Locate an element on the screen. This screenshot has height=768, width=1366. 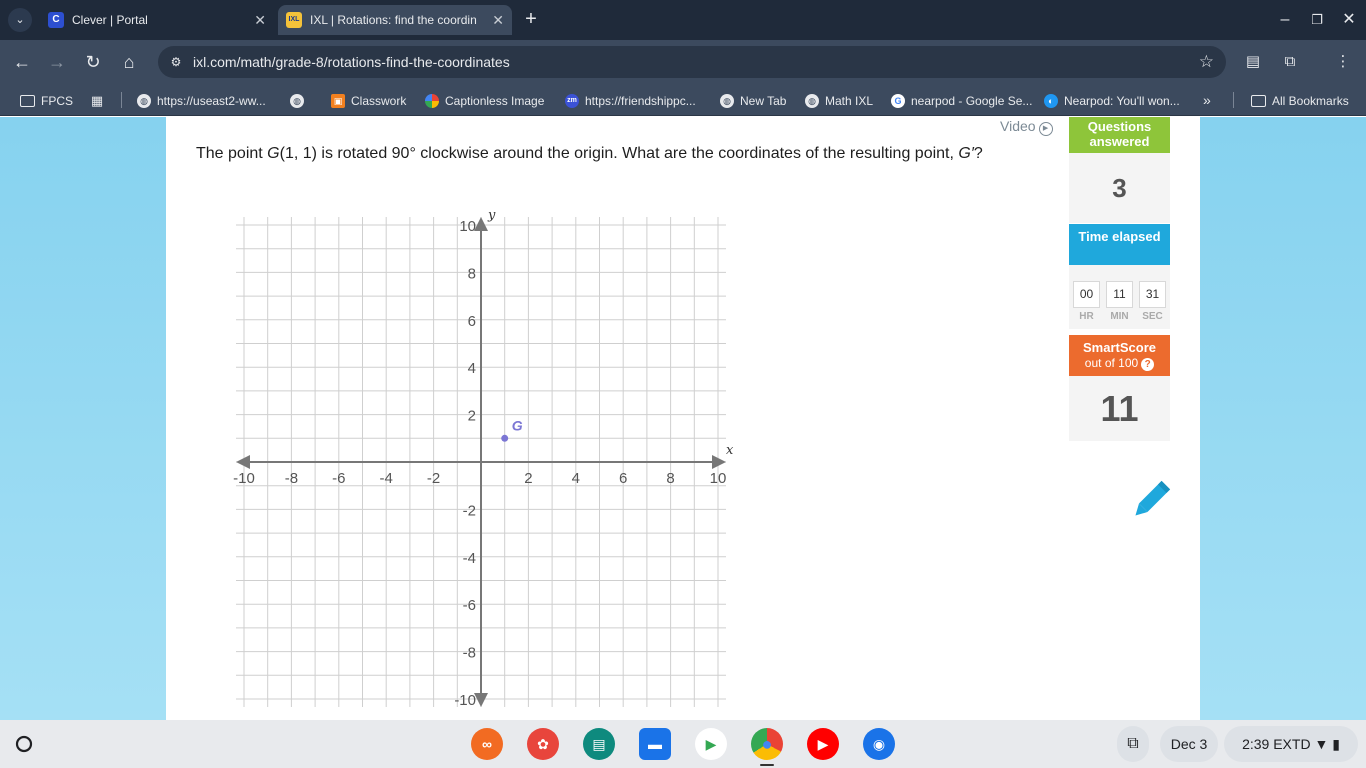
zoom-icon: zm is located at coordinates (572, 100).